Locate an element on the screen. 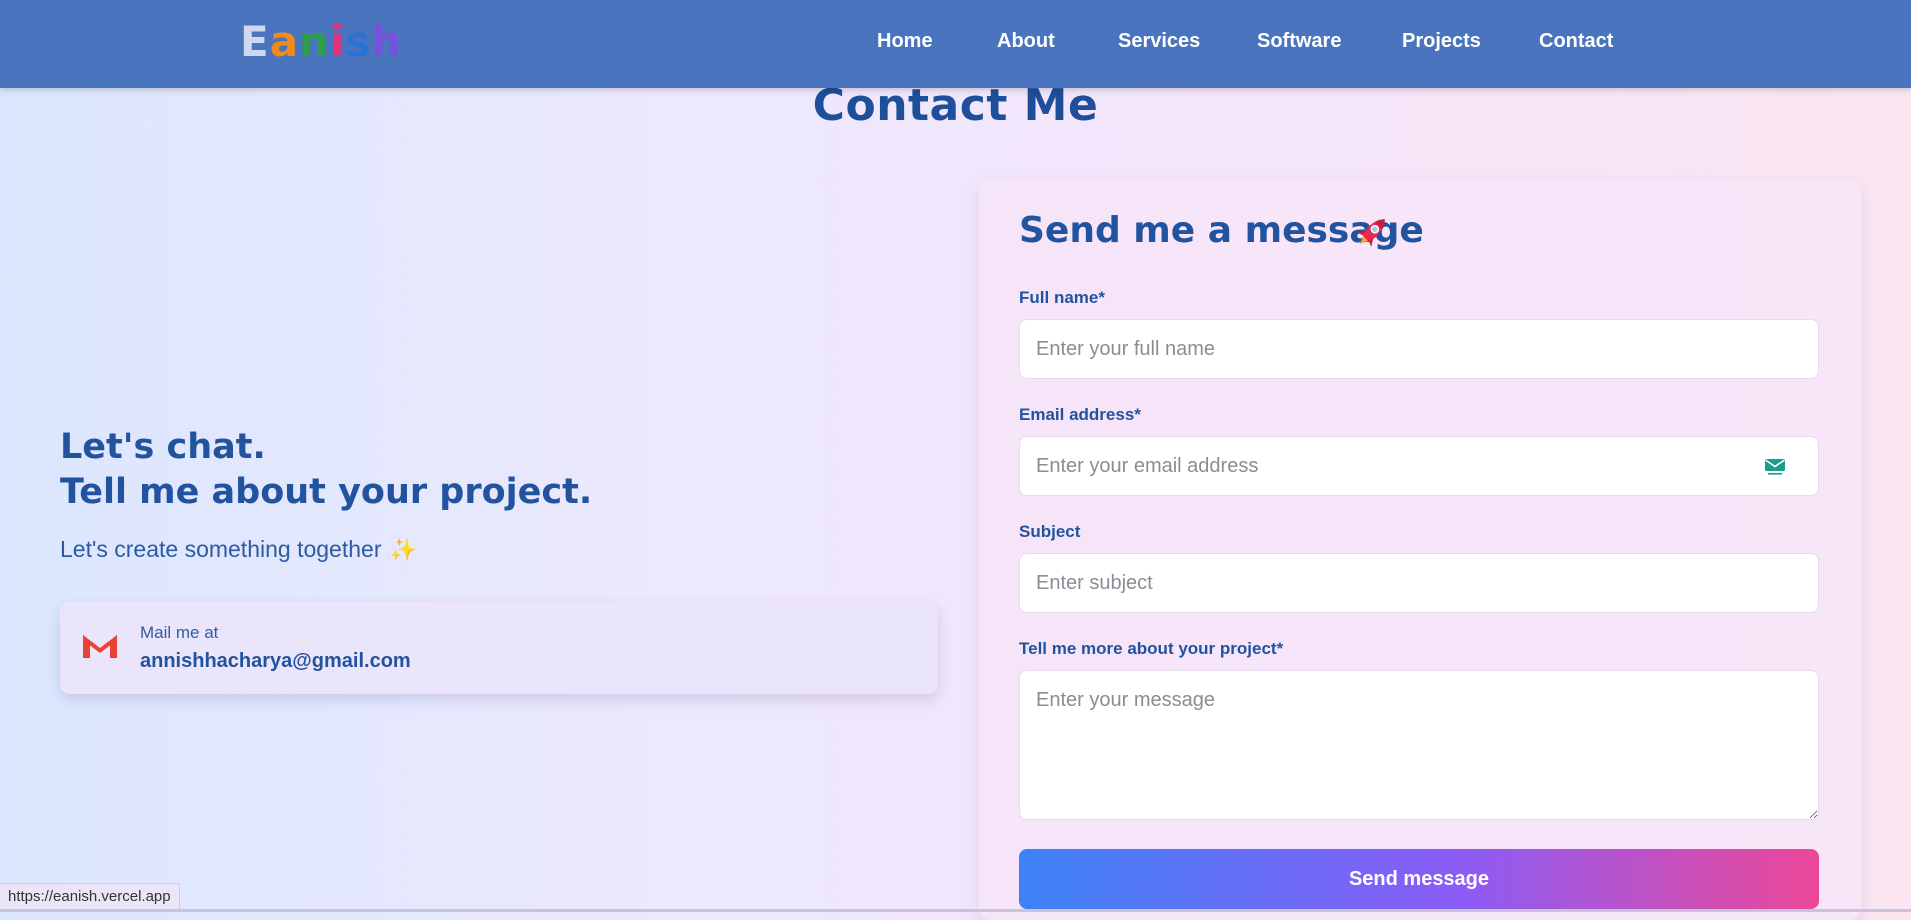  intro-heading: Let's chat. Tell me about your project. is located at coordinates (326, 470).